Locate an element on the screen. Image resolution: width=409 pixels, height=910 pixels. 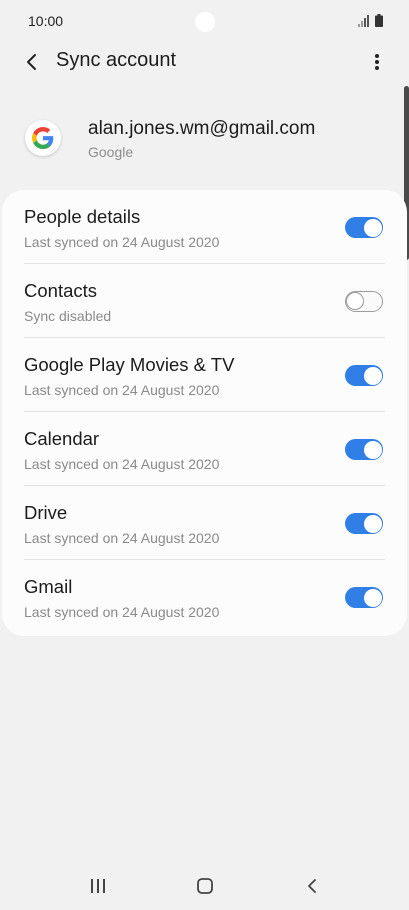
sync-toggle-gmail is located at coordinates (364, 597).